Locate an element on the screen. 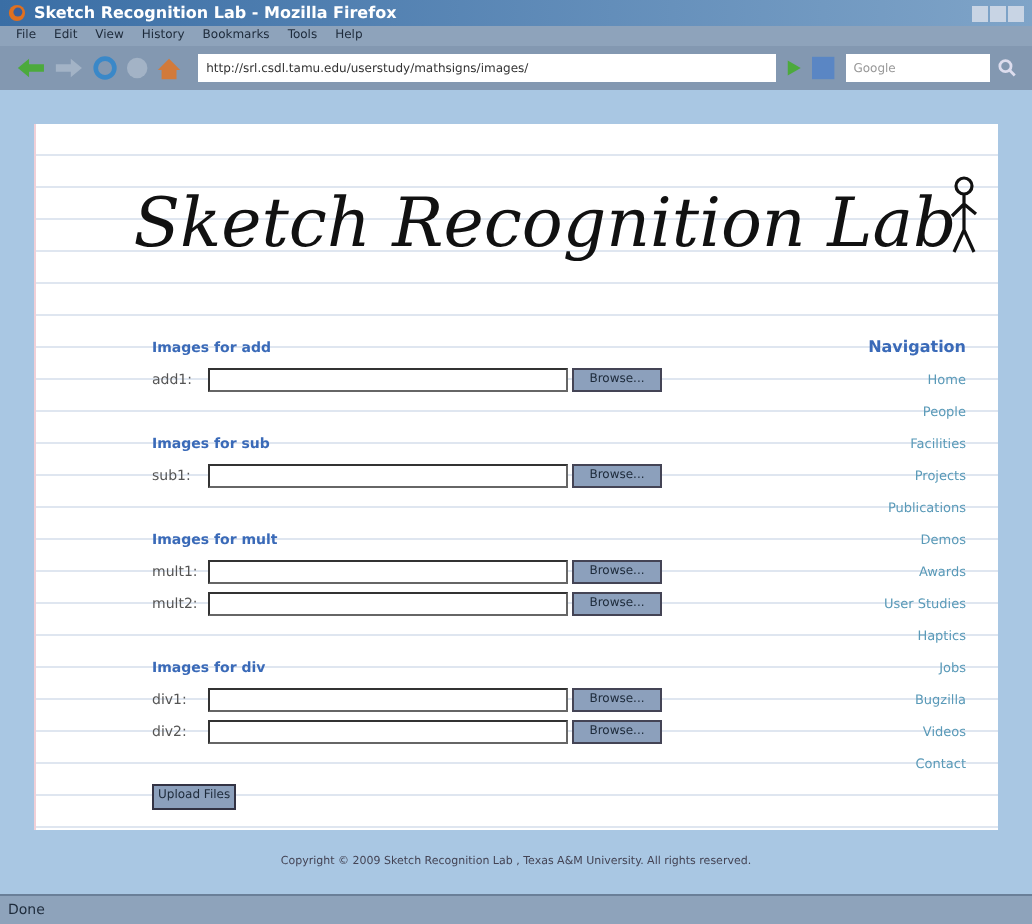 Image resolution: width=1032 pixels, height=924 pixels. forward-icon is located at coordinates (68, 68).